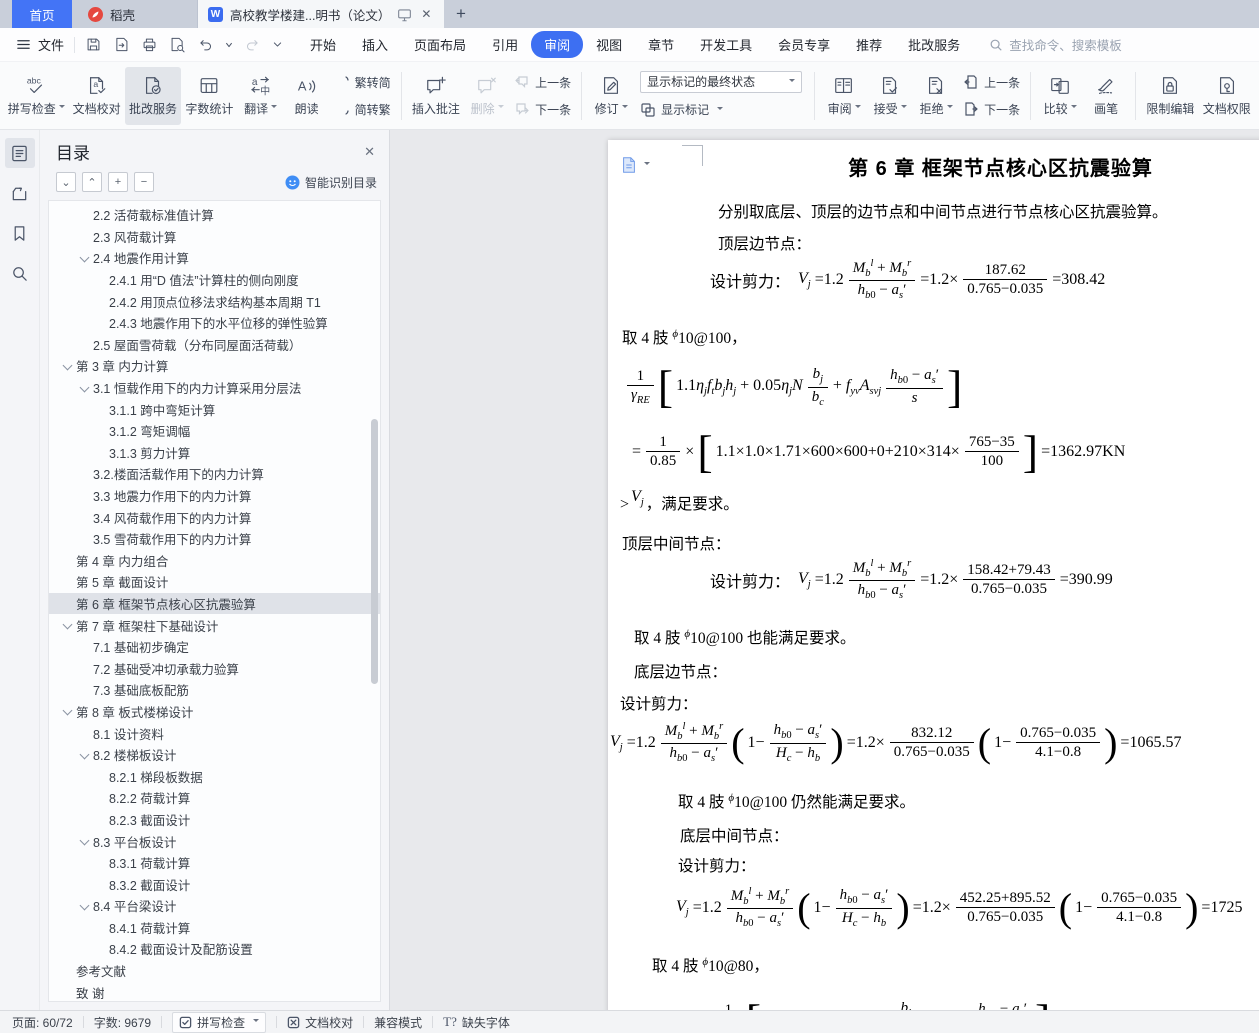 The width and height of the screenshot is (1259, 1033). I want to click on menu-item: 视图, so click(609, 44).